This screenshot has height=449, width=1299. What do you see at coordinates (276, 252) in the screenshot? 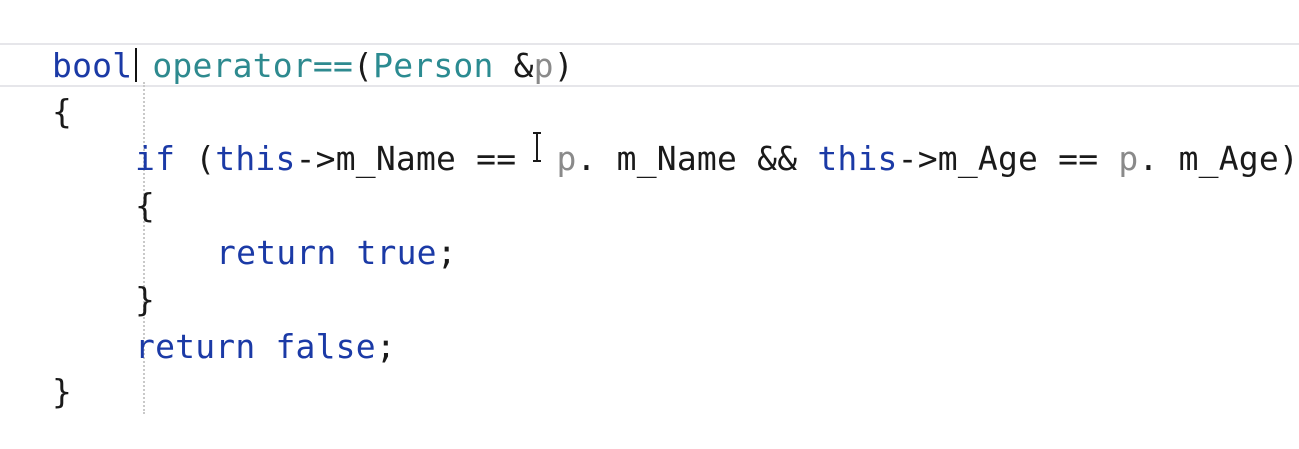
I see `keyword-return: return` at bounding box center [276, 252].